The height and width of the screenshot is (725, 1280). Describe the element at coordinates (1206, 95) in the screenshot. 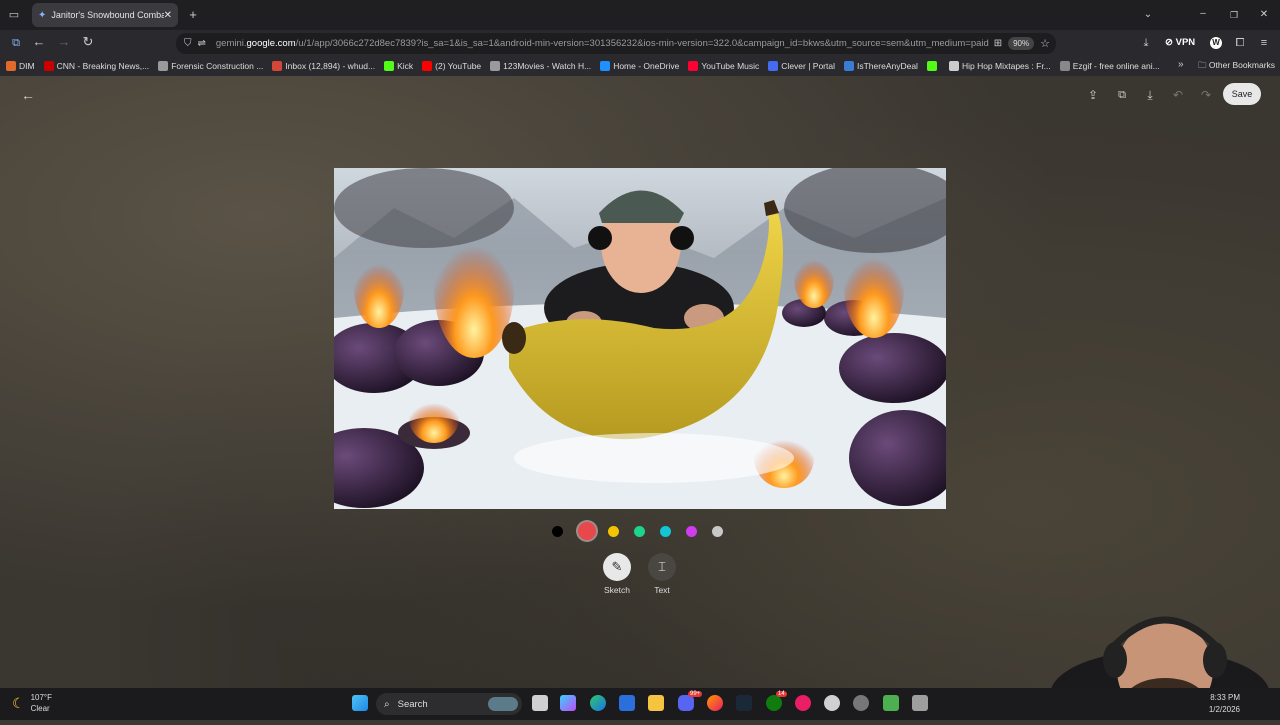

I see `redo-icon: ↷` at that location.